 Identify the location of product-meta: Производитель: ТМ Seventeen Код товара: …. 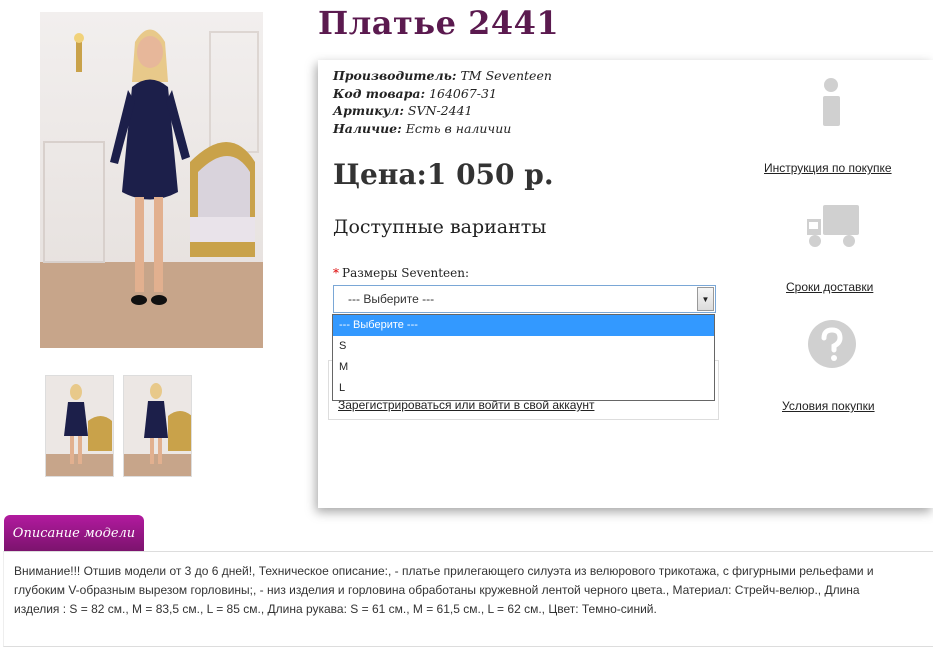
(442, 102).